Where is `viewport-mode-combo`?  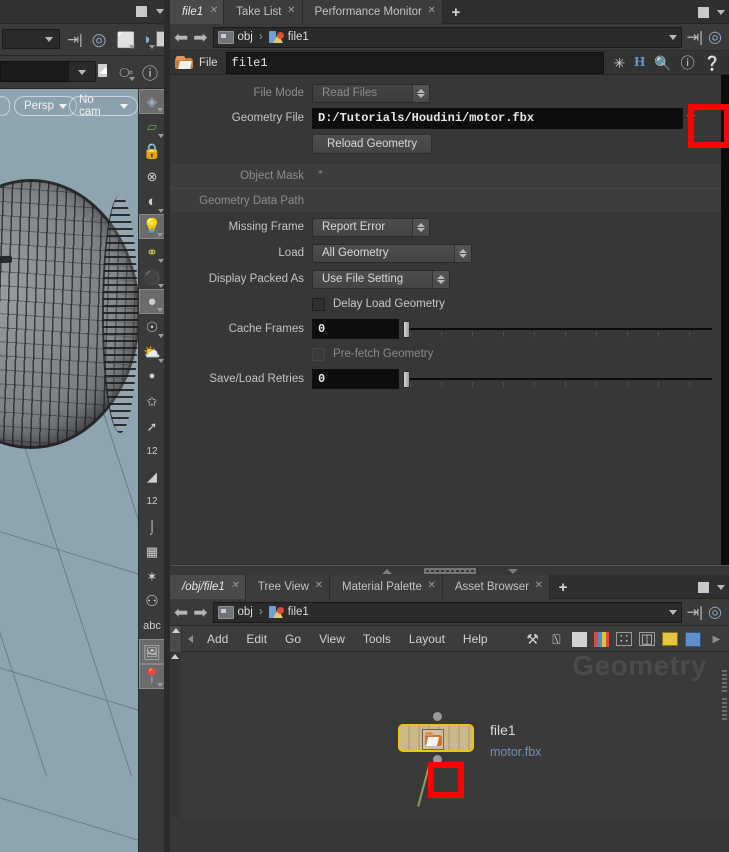 viewport-mode-combo is located at coordinates (31, 39).